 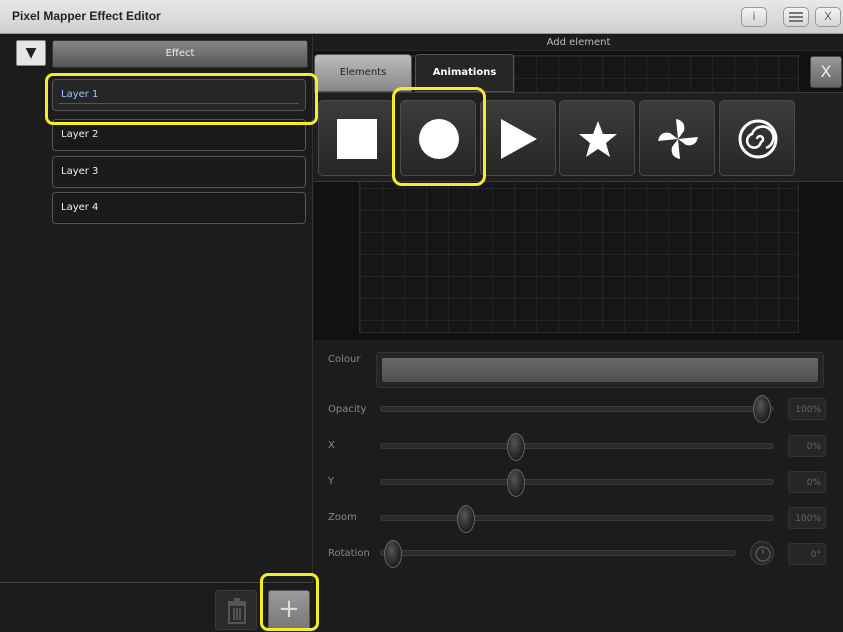 I want to click on layer-item-4: Layer 4, so click(x=179, y=208).